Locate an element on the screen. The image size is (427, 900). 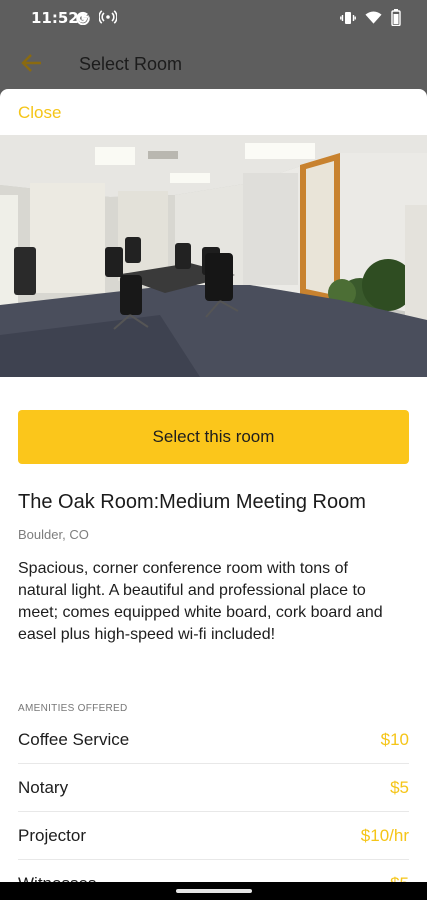
status-bar: 11:52 is located at coordinates (213, 18).